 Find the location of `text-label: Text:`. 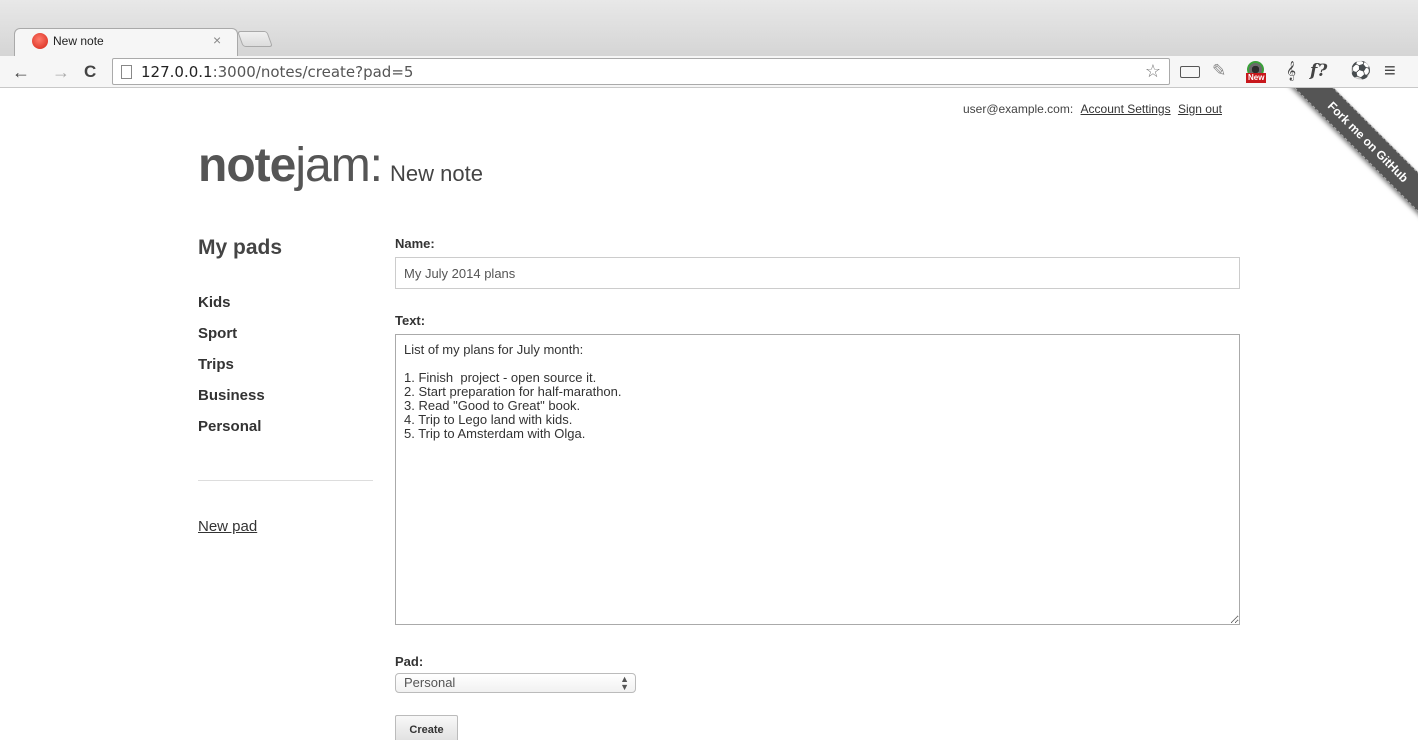

text-label: Text: is located at coordinates (410, 320).